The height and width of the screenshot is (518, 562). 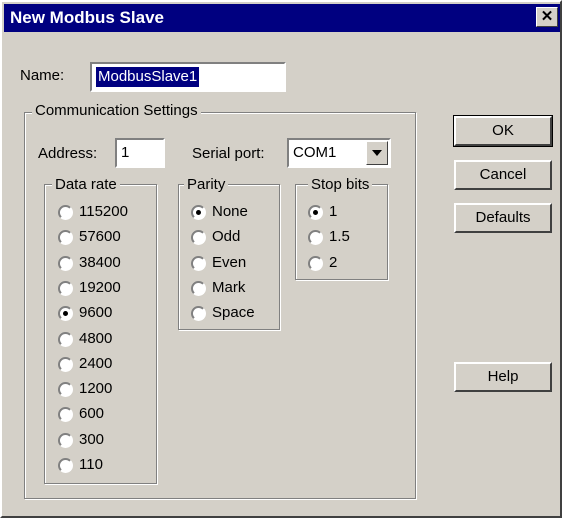 What do you see at coordinates (42, 75) in the screenshot?
I see `name-label: Name:` at bounding box center [42, 75].